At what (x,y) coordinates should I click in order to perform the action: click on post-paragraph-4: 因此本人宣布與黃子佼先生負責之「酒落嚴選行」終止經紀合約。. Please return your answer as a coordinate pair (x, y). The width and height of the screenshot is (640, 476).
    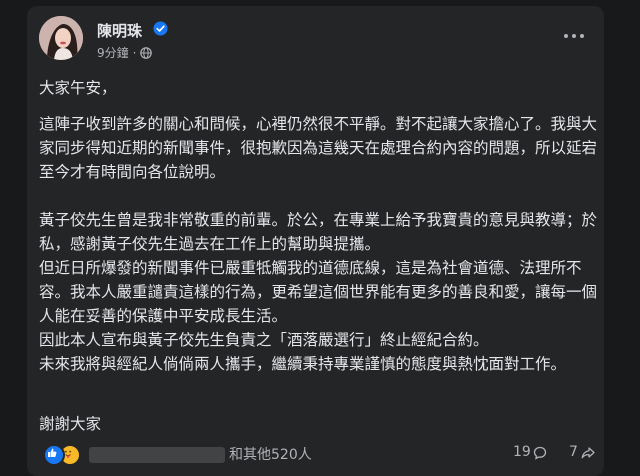
    Looking at the image, I should click on (264, 340).